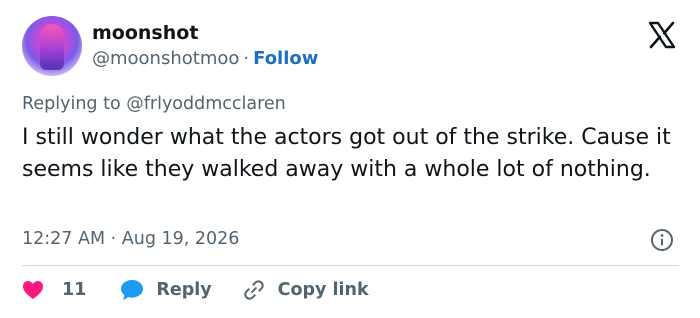 This screenshot has width=700, height=318. What do you see at coordinates (74, 290) in the screenshot?
I see `like-count: 11` at bounding box center [74, 290].